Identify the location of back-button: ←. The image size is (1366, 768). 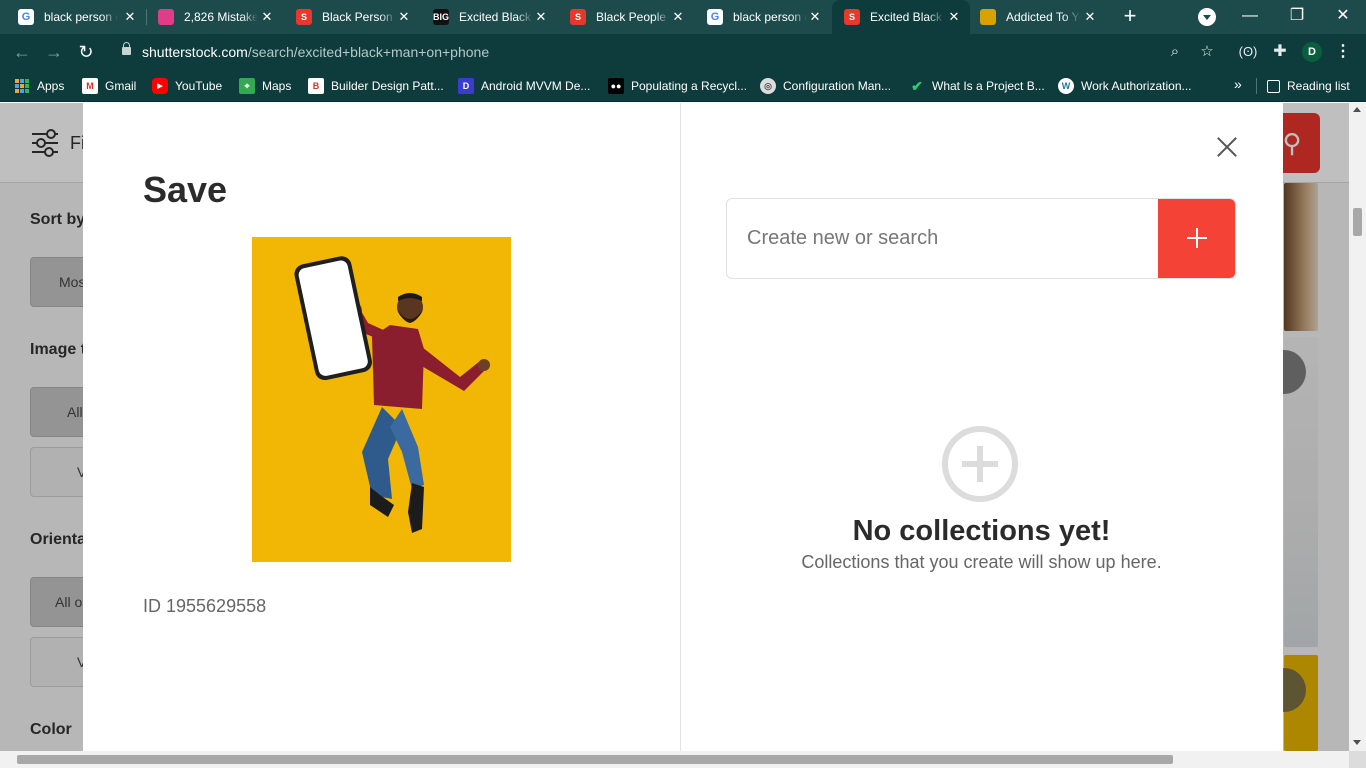
(22, 52).